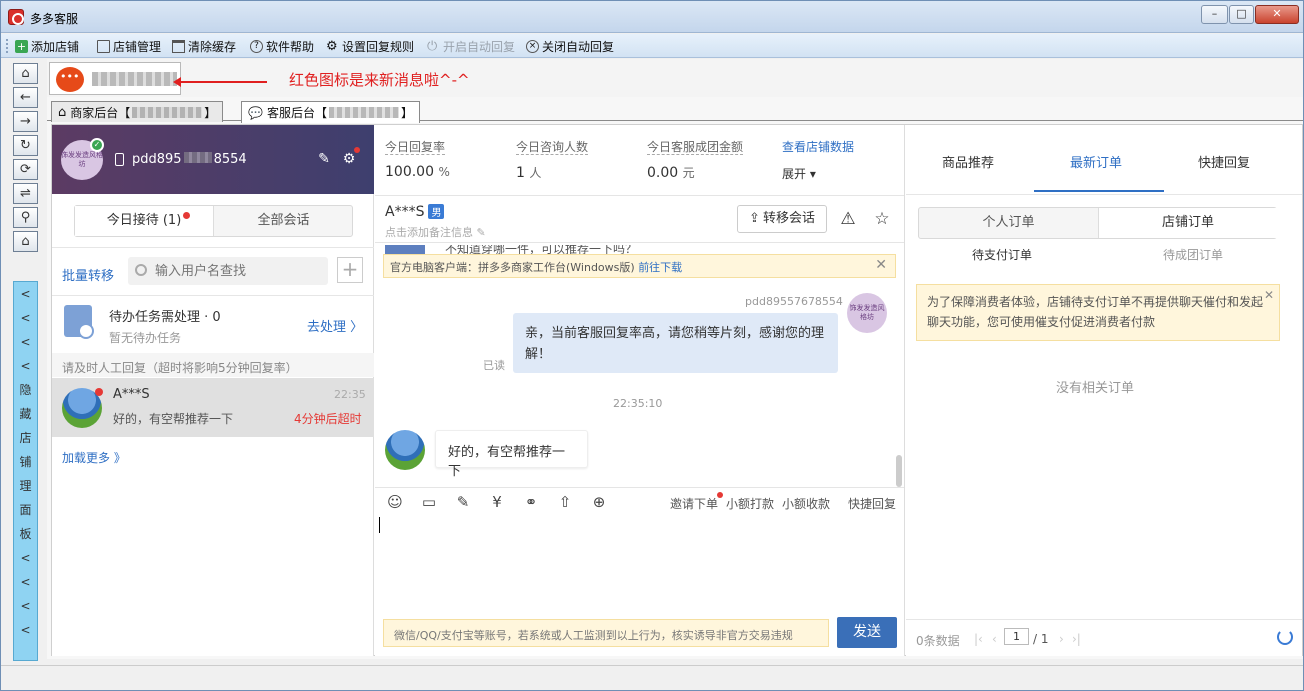 The height and width of the screenshot is (691, 1304). What do you see at coordinates (296, 113) in the screenshot?
I see `tab-service-label: 客服后台【` at bounding box center [296, 113].